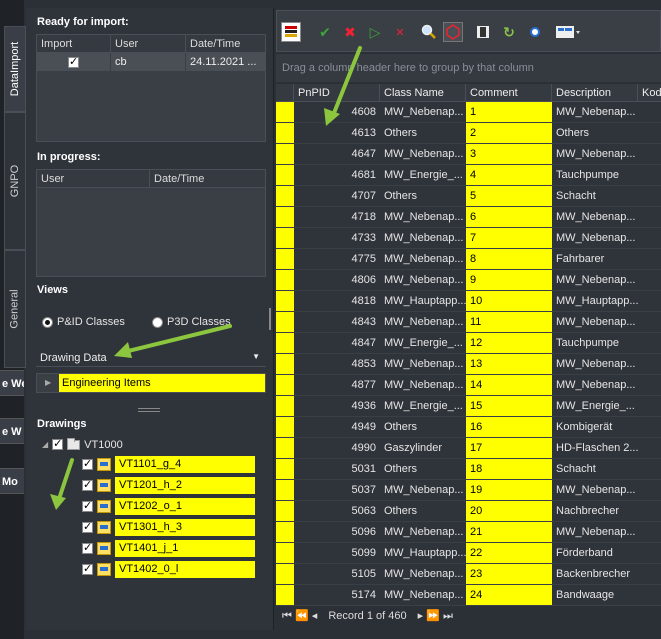 This screenshot has width=661, height=639. I want to click on cell-description: Others, so click(595, 133).